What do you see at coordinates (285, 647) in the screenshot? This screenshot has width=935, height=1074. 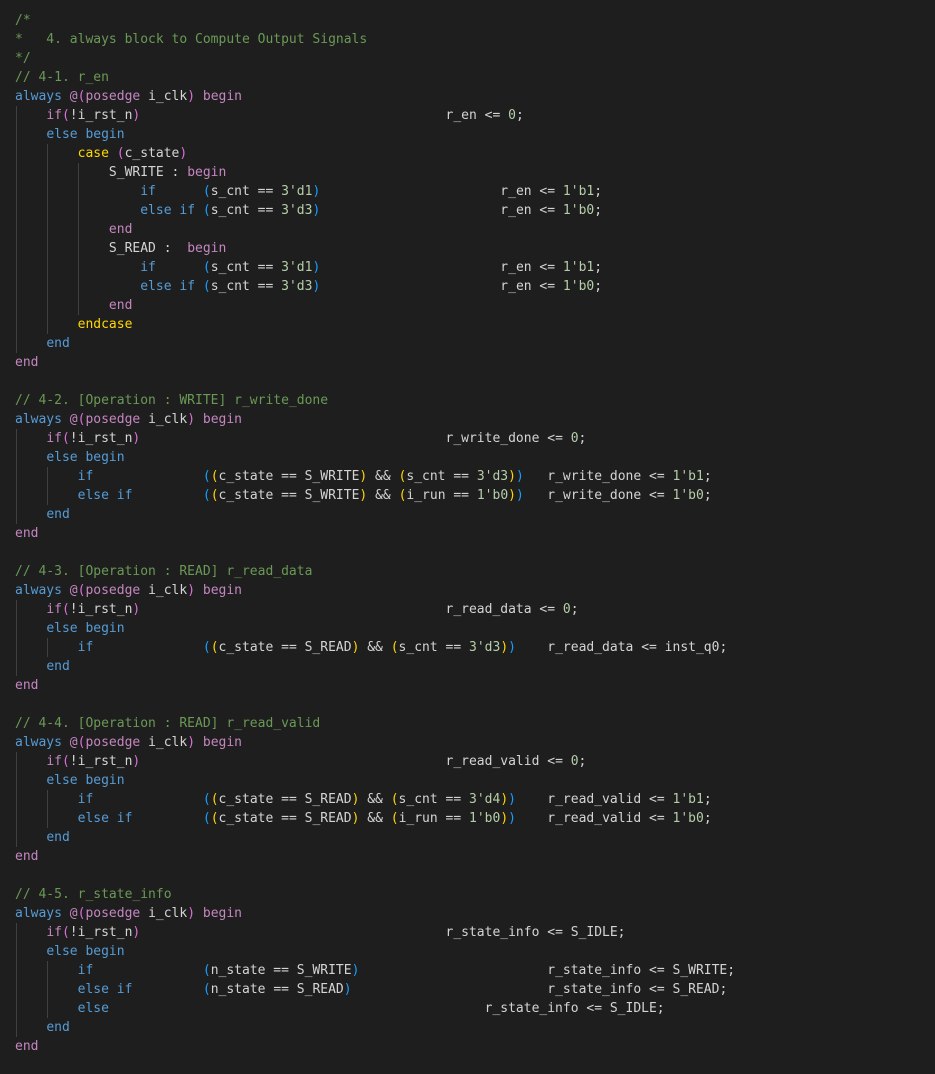 I see `code-token: c_state == S_READ` at bounding box center [285, 647].